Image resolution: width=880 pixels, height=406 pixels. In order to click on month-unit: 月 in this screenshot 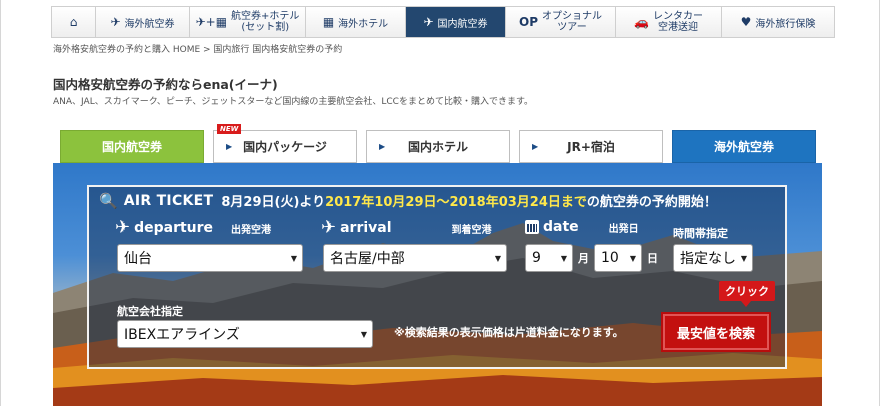, I will do `click(583, 258)`.